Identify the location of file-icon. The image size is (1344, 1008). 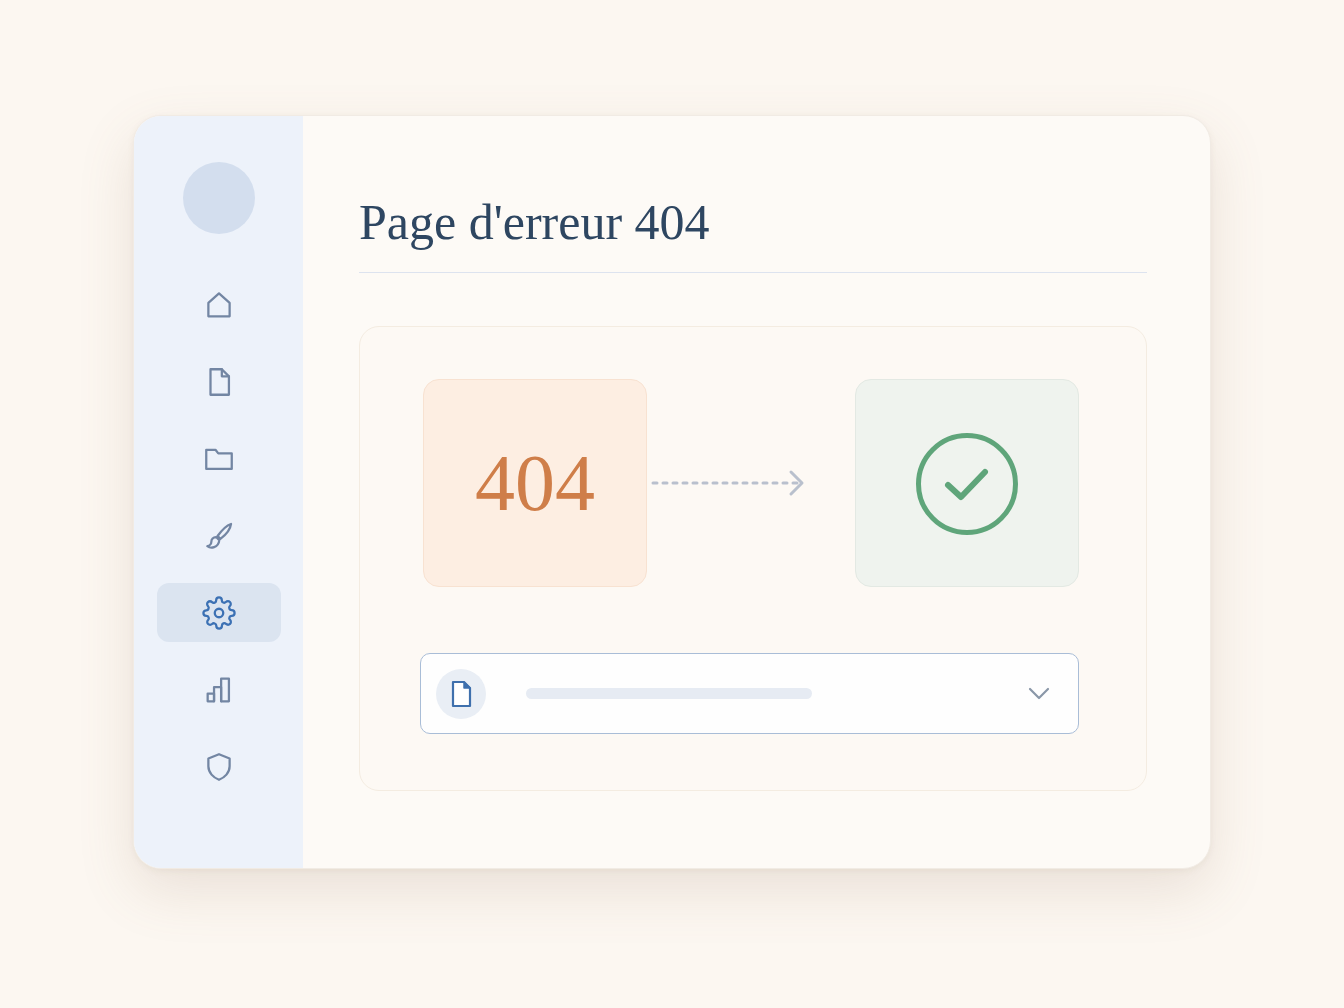
(461, 693).